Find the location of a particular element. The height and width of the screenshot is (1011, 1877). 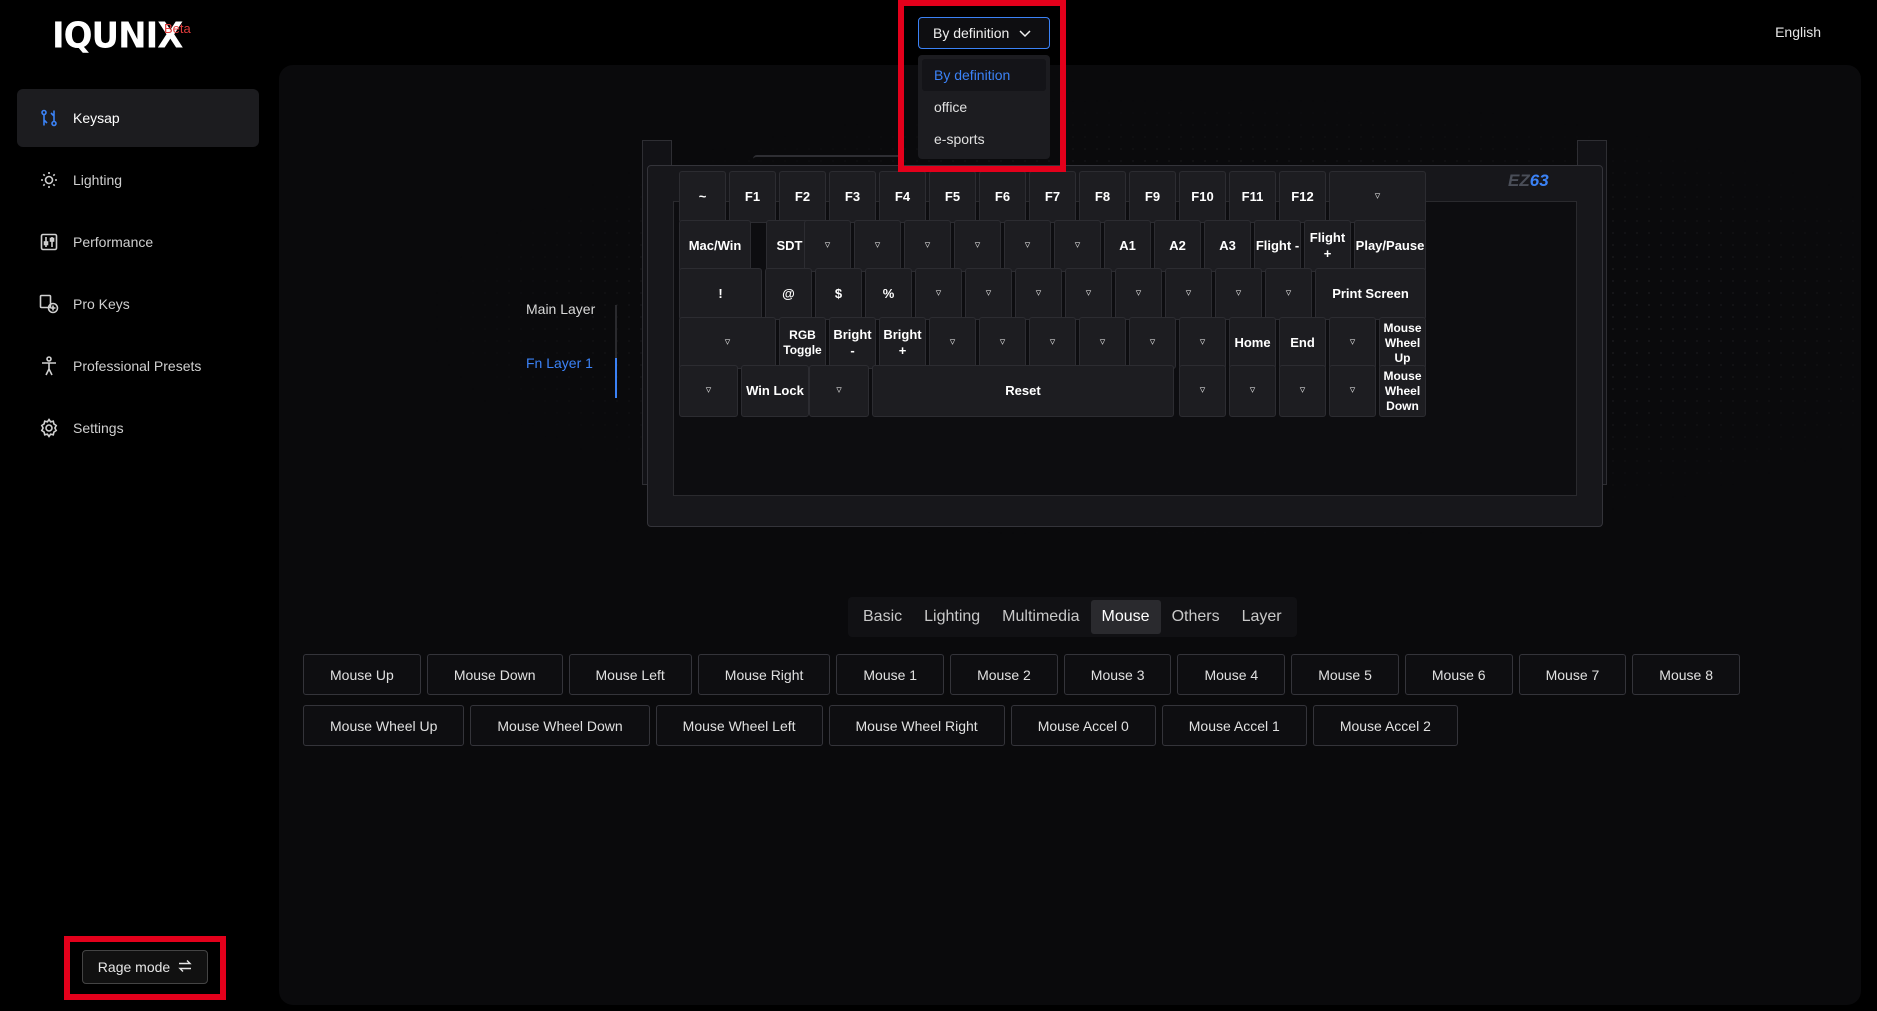

mouse-key-mouse-wheel-up: Mouse Wheel Up is located at coordinates (384, 725).